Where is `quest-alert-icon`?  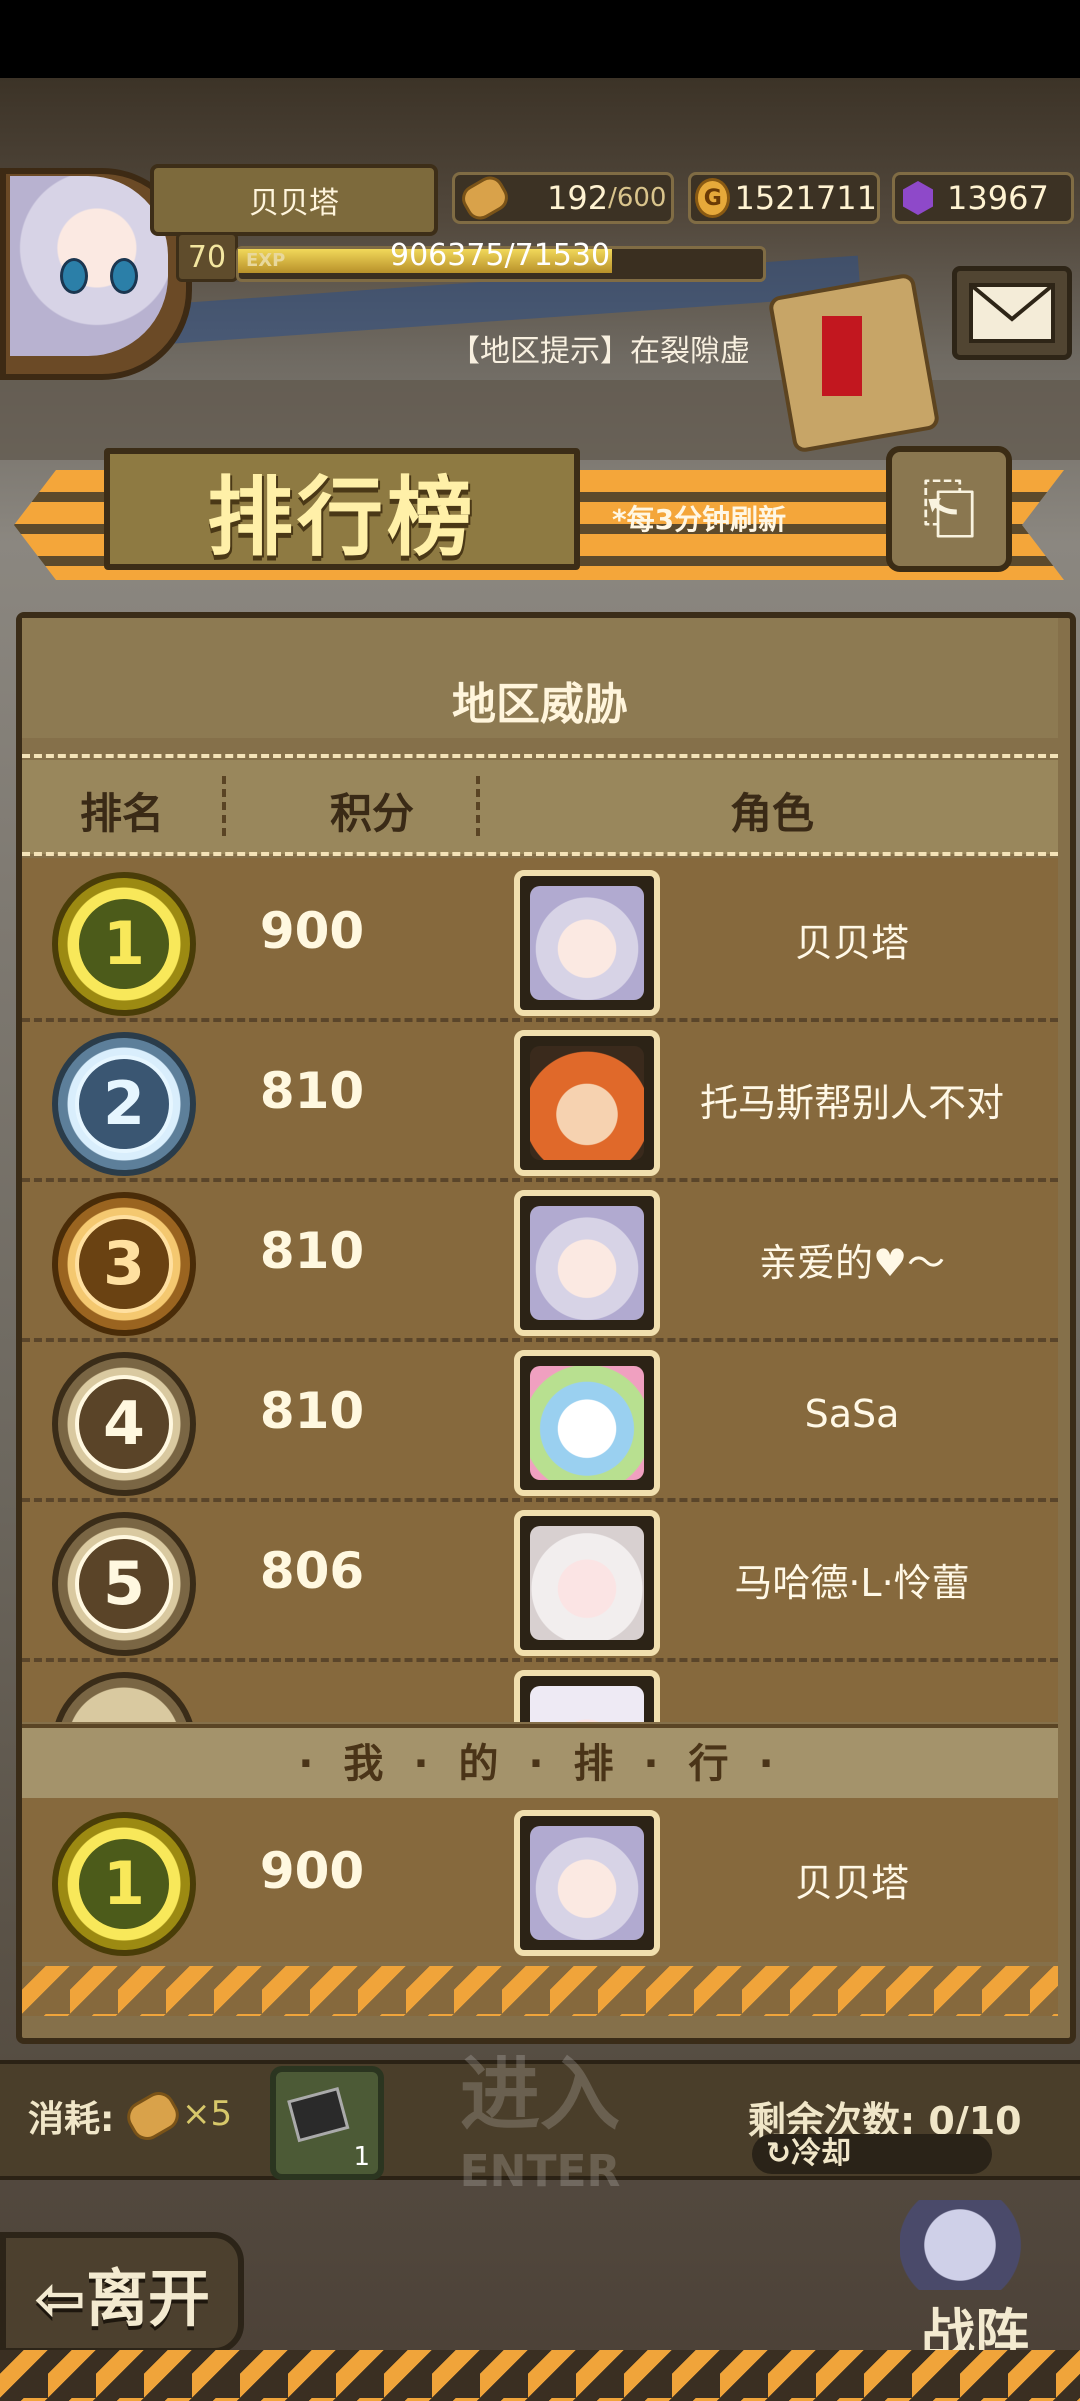
quest-alert-icon is located at coordinates (842, 356).